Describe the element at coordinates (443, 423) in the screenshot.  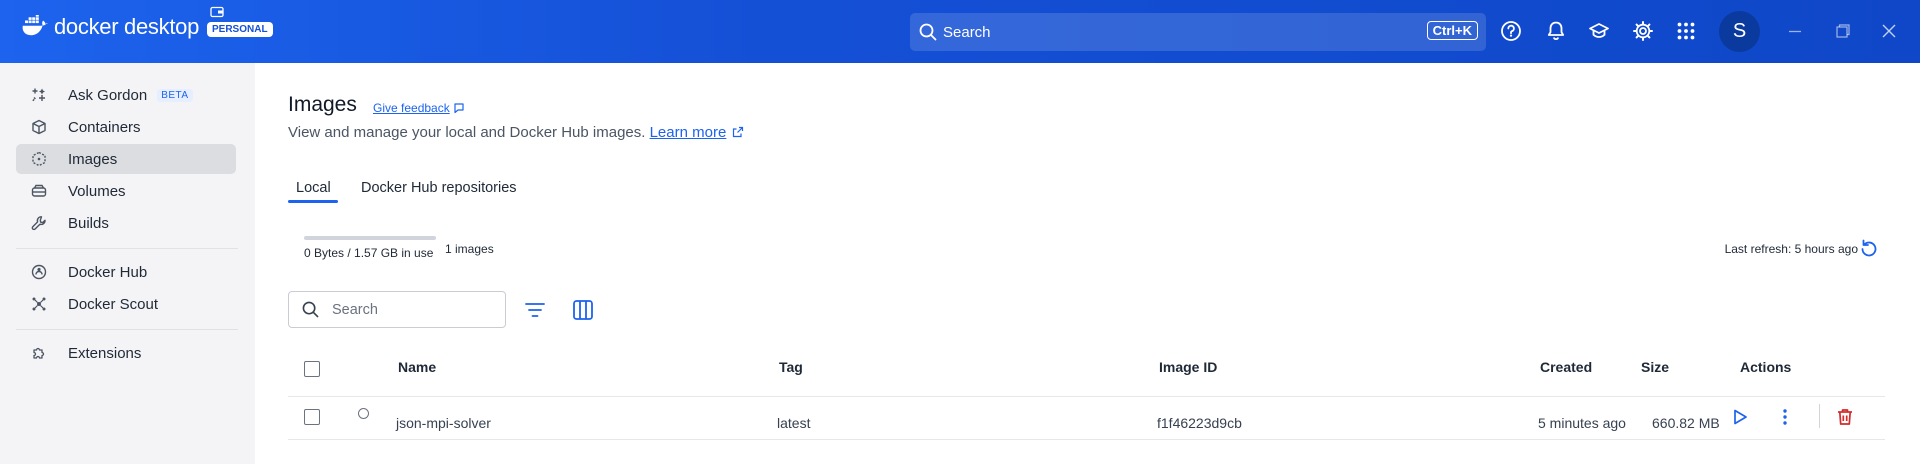
I see `image-name: json-mpi-solver` at that location.